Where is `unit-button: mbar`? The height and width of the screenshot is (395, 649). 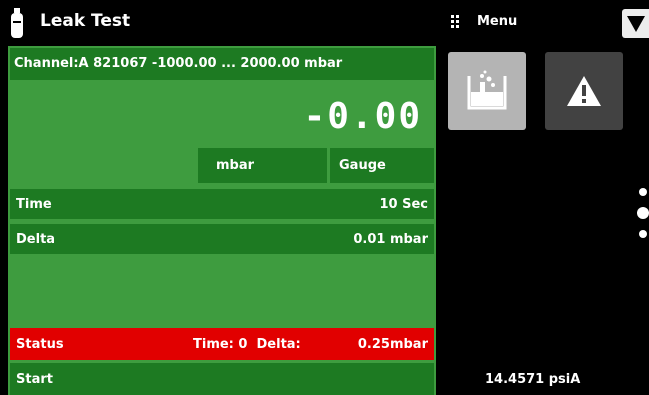 unit-button: mbar is located at coordinates (262, 165).